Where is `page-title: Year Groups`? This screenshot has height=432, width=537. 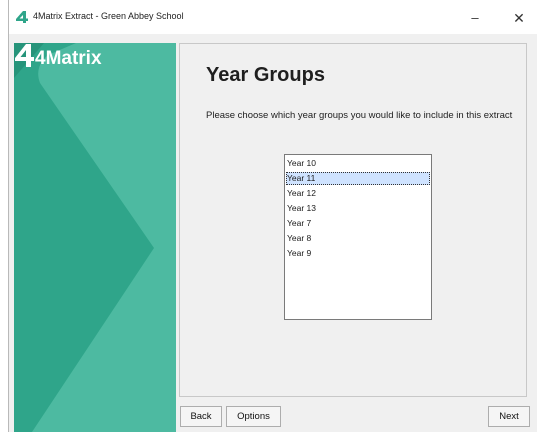
page-title: Year Groups is located at coordinates (265, 75).